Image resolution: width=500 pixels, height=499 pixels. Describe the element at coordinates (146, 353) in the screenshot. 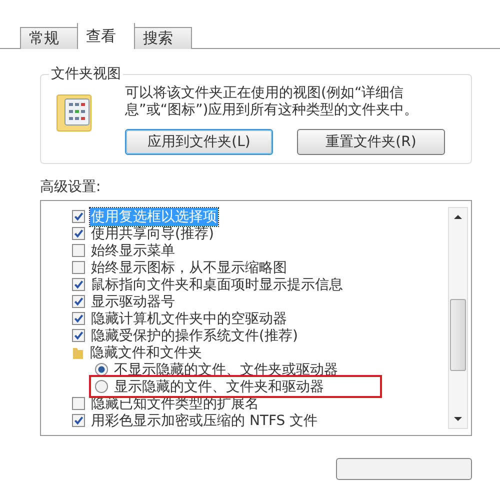

I see `setting-label: 隐藏文件和文件夹` at that location.